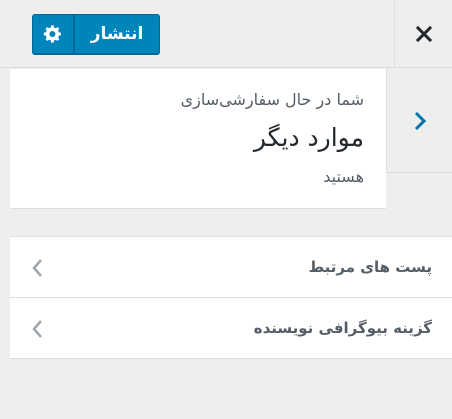 The height and width of the screenshot is (419, 452). I want to click on close-icon, so click(423, 34).